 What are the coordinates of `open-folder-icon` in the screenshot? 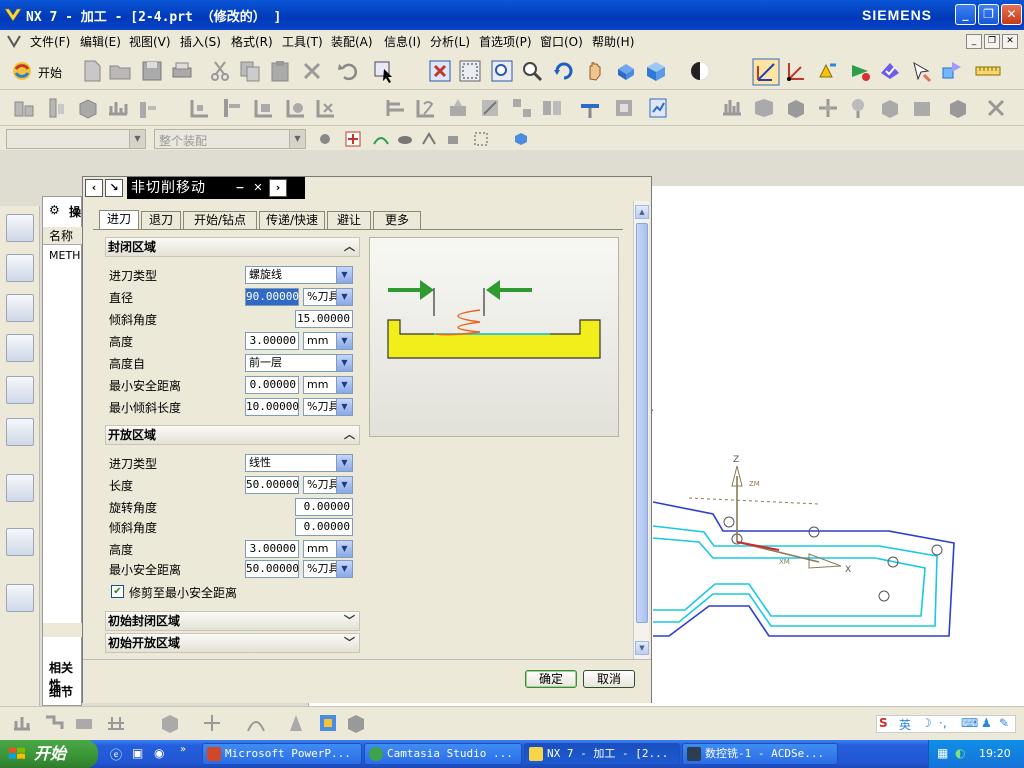 It's located at (120, 71).